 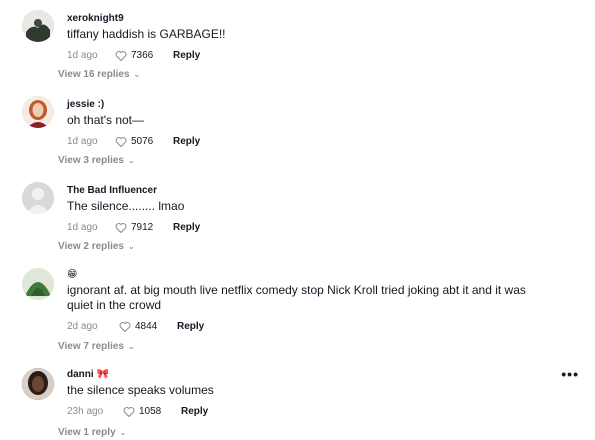 I want to click on view-replies-button: View 2 replies ⌄, so click(x=96, y=246).